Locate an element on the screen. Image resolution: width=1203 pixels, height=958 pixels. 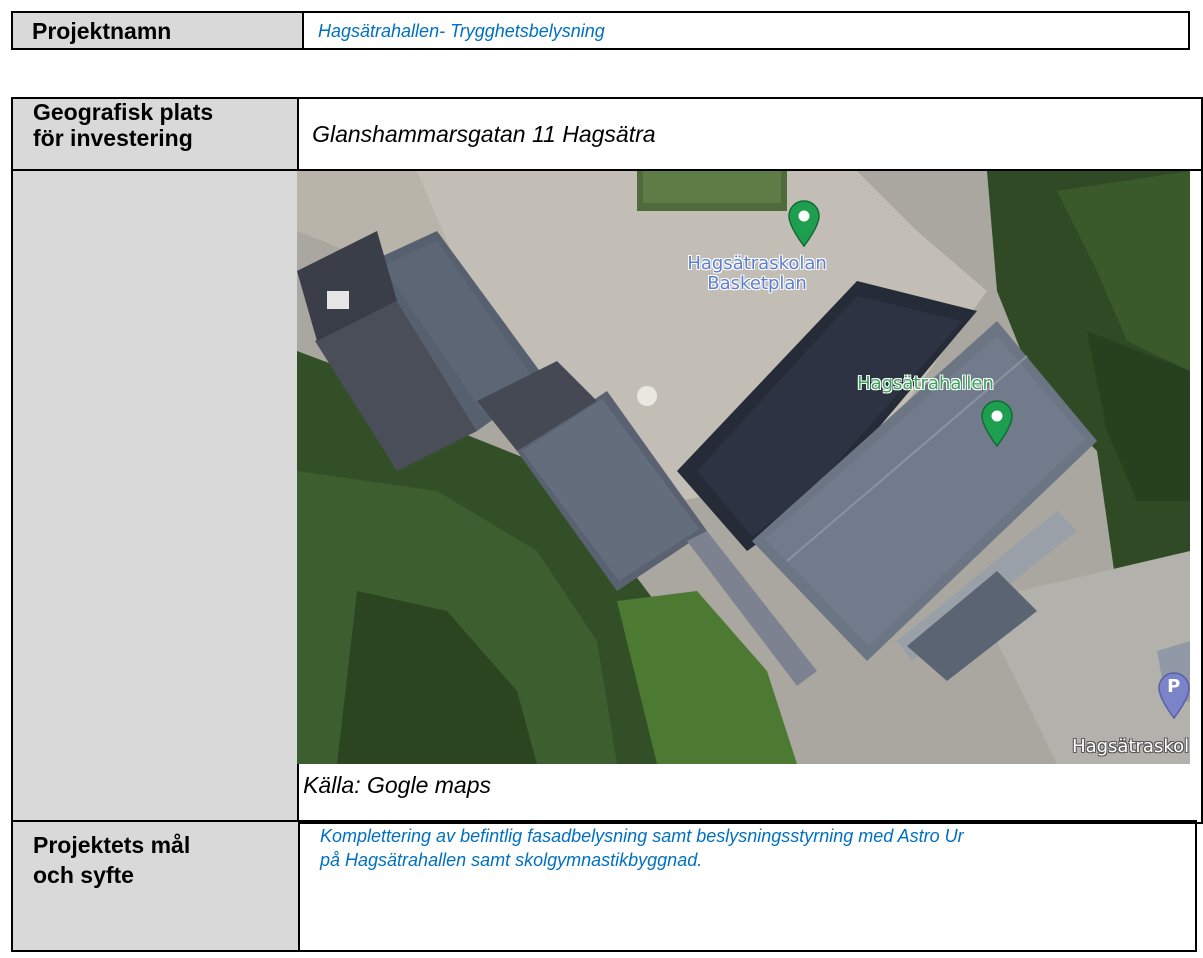
goals-label-line1: Projektets mål is located at coordinates (112, 845).